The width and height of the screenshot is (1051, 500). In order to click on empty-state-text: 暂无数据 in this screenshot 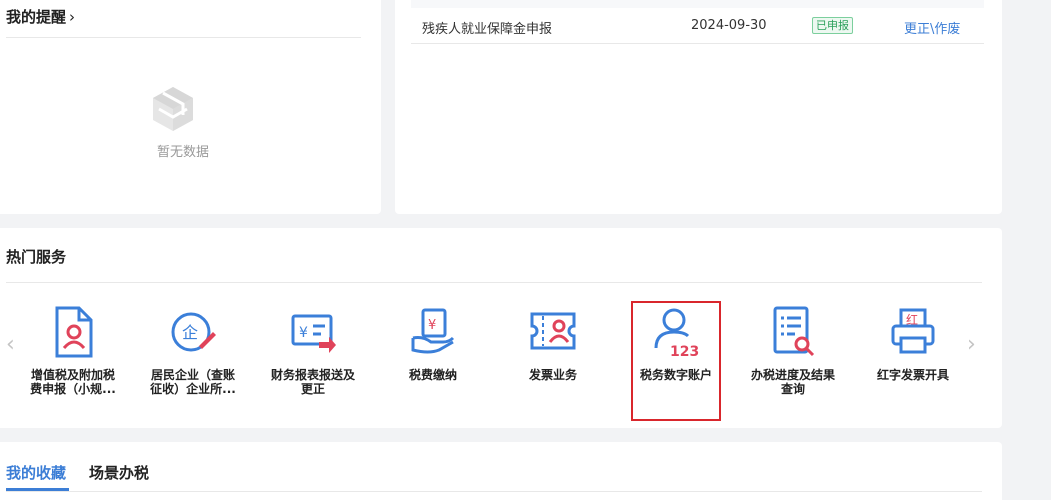, I will do `click(182, 152)`.